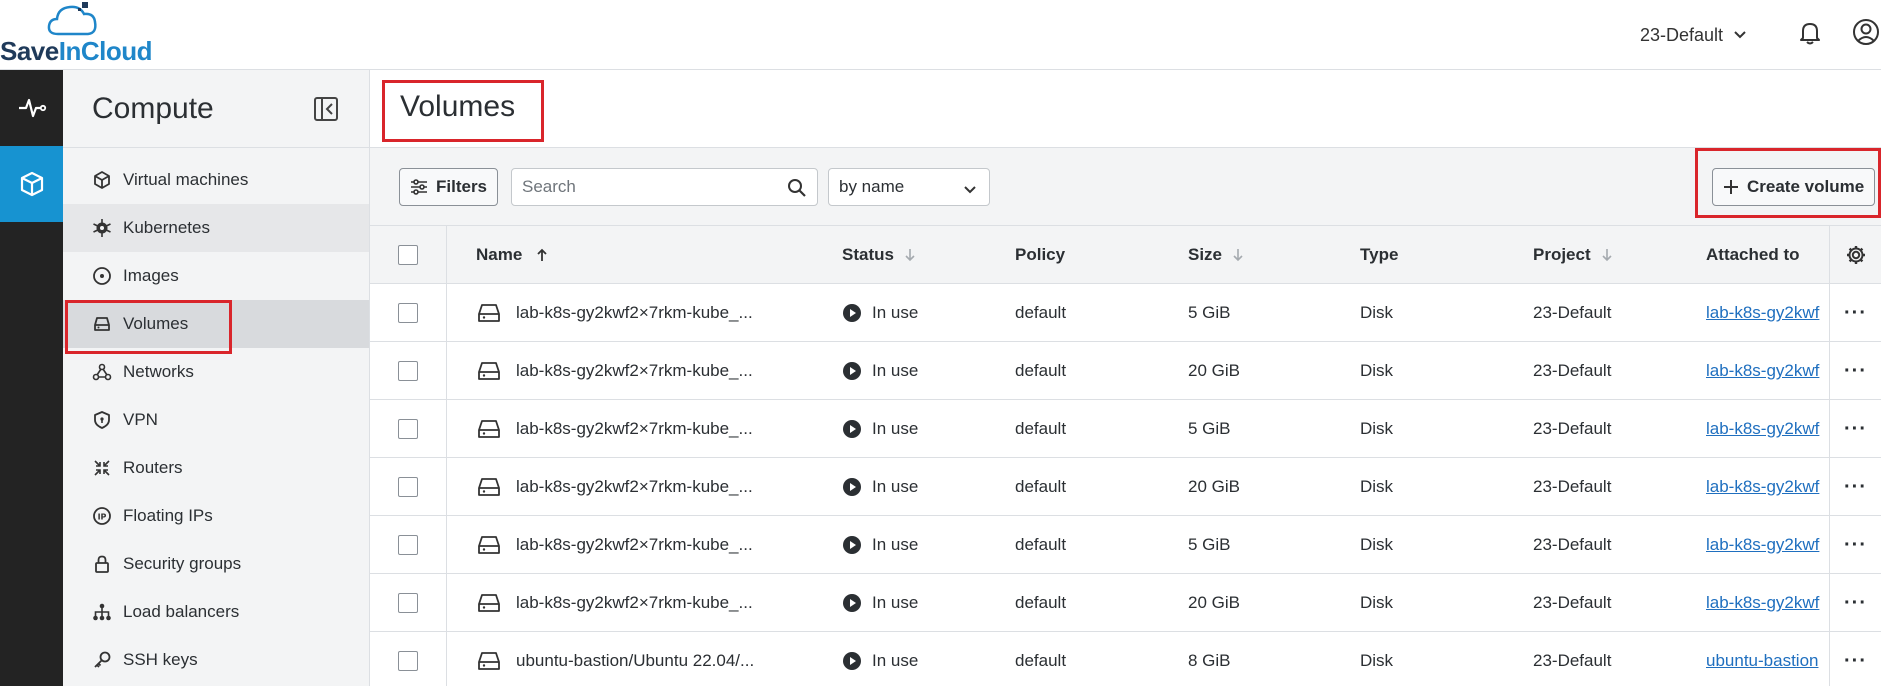  I want to click on select-all-checkbox, so click(408, 255).